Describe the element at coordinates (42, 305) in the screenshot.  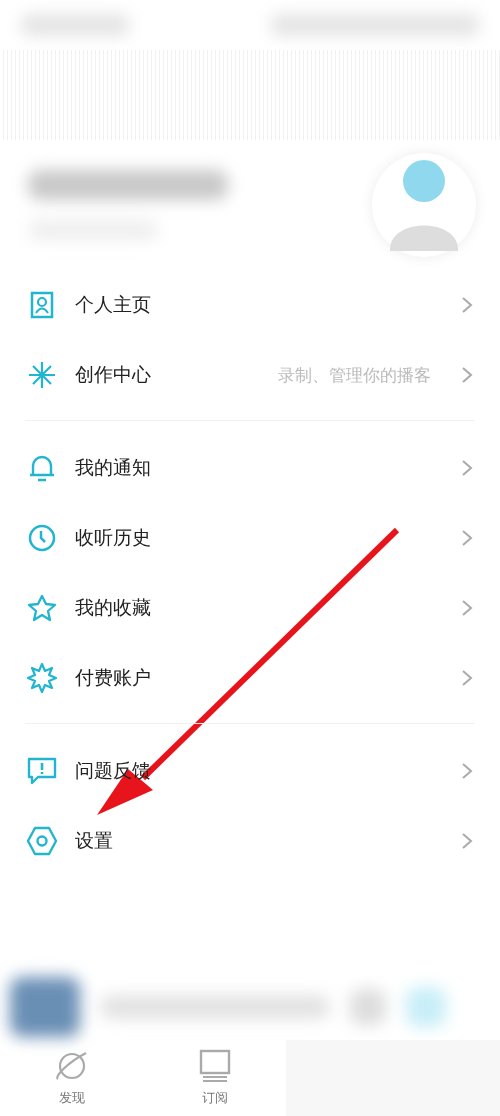
I see `profile-card-icon` at that location.